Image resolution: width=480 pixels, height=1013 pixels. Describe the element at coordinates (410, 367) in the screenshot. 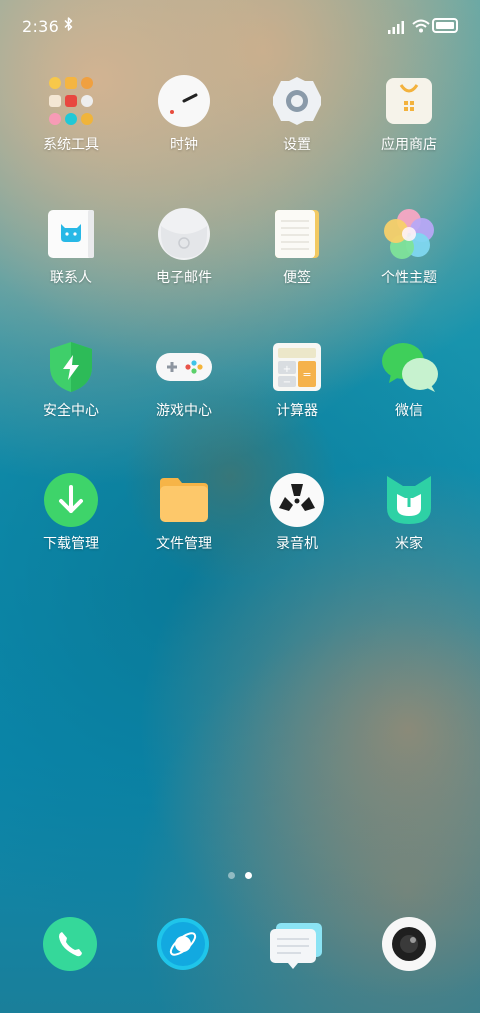

I see `wechat-icon` at that location.